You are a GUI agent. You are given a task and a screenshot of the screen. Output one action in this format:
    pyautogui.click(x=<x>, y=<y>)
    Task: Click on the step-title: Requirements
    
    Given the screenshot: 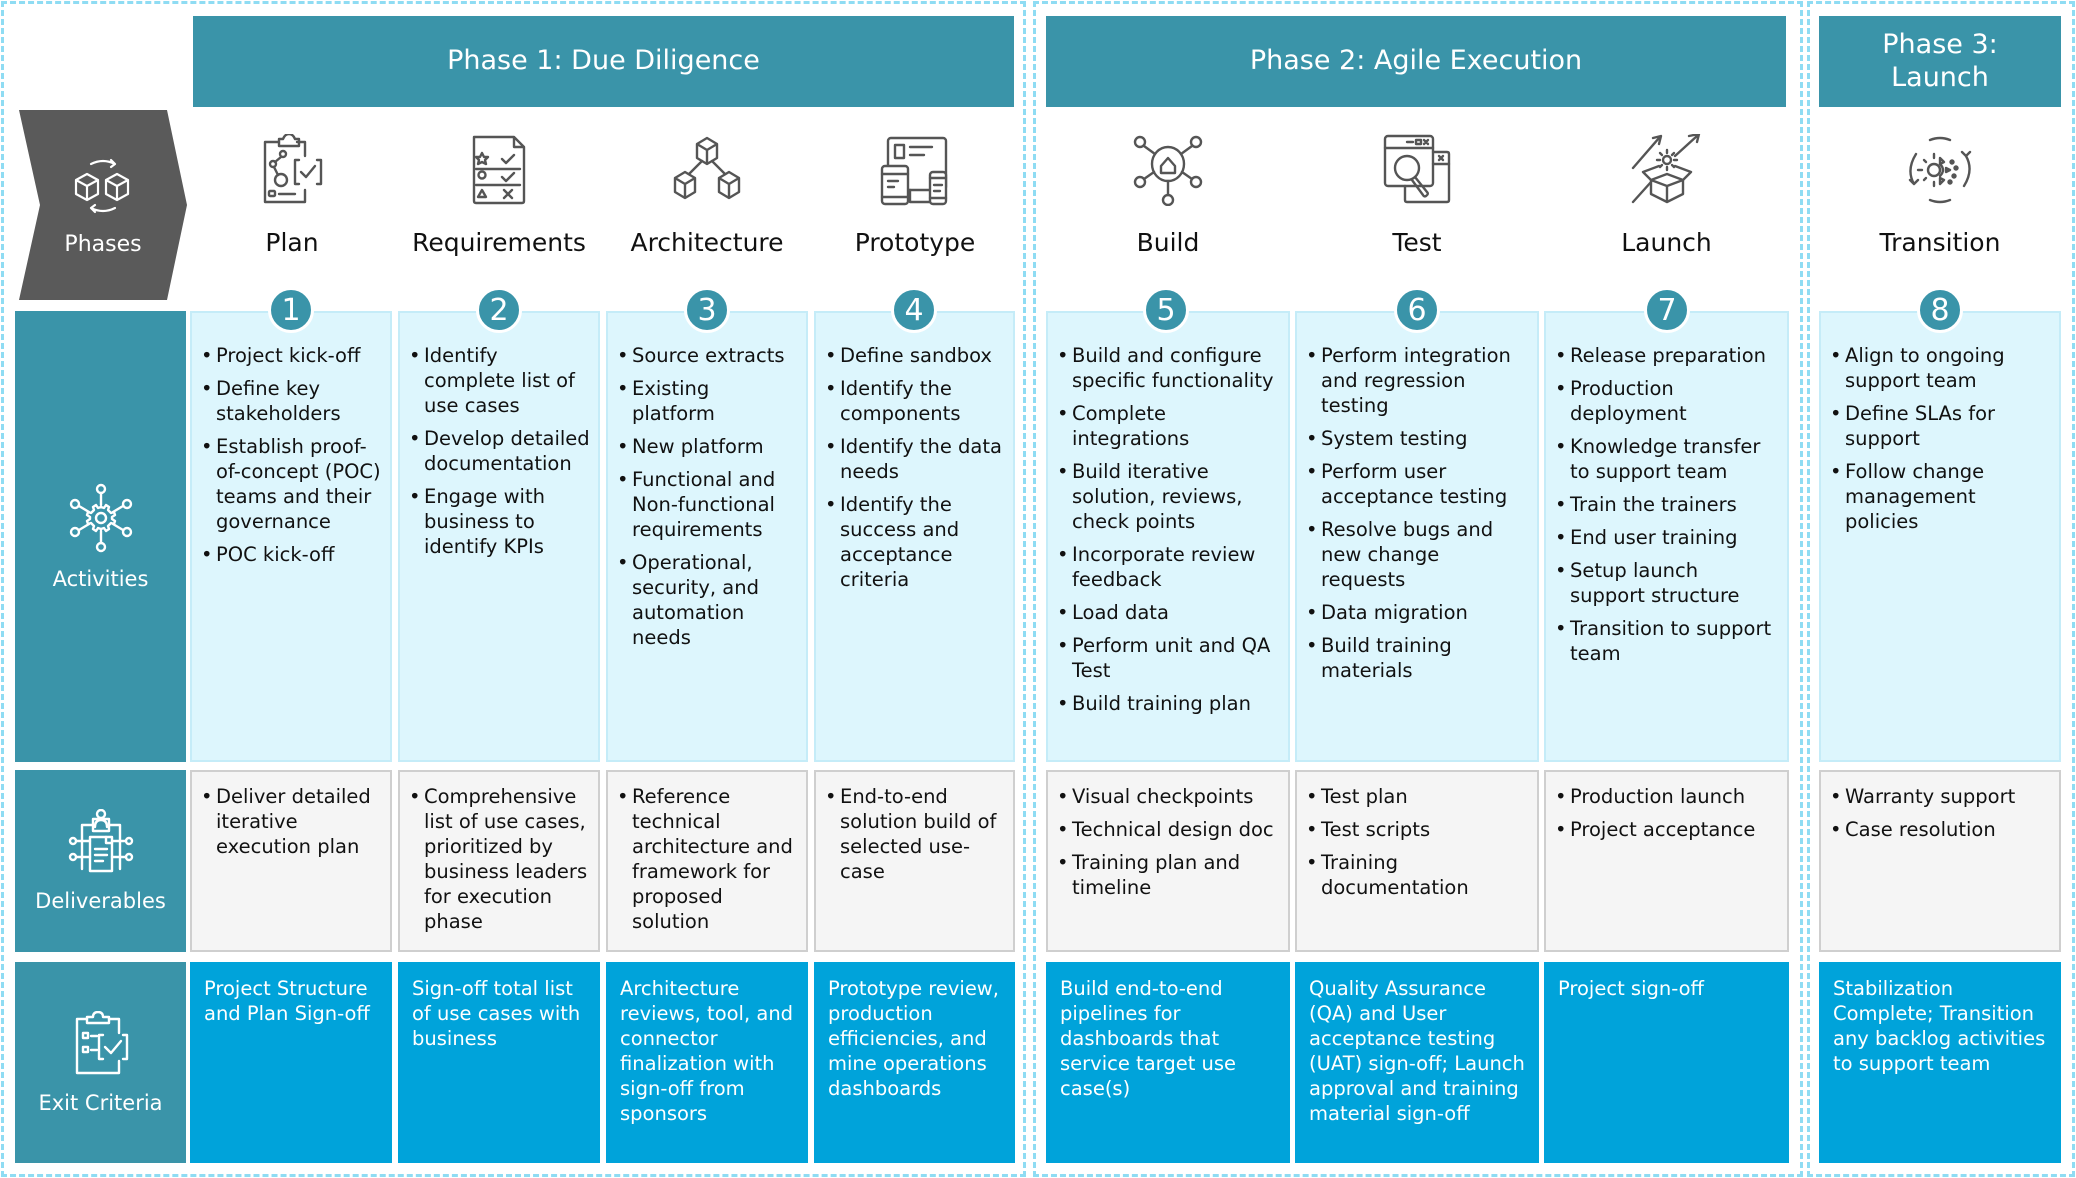 What is the action you would take?
    pyautogui.click(x=499, y=242)
    